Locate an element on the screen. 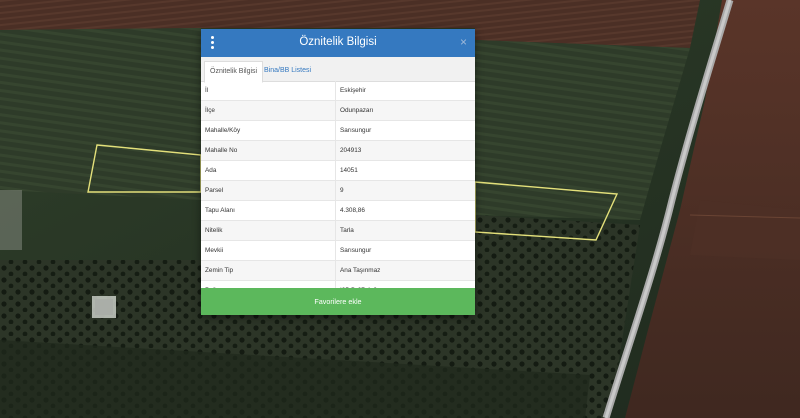 The width and height of the screenshot is (800, 418). panel-title: Öznitelik Bilgisi is located at coordinates (338, 42).